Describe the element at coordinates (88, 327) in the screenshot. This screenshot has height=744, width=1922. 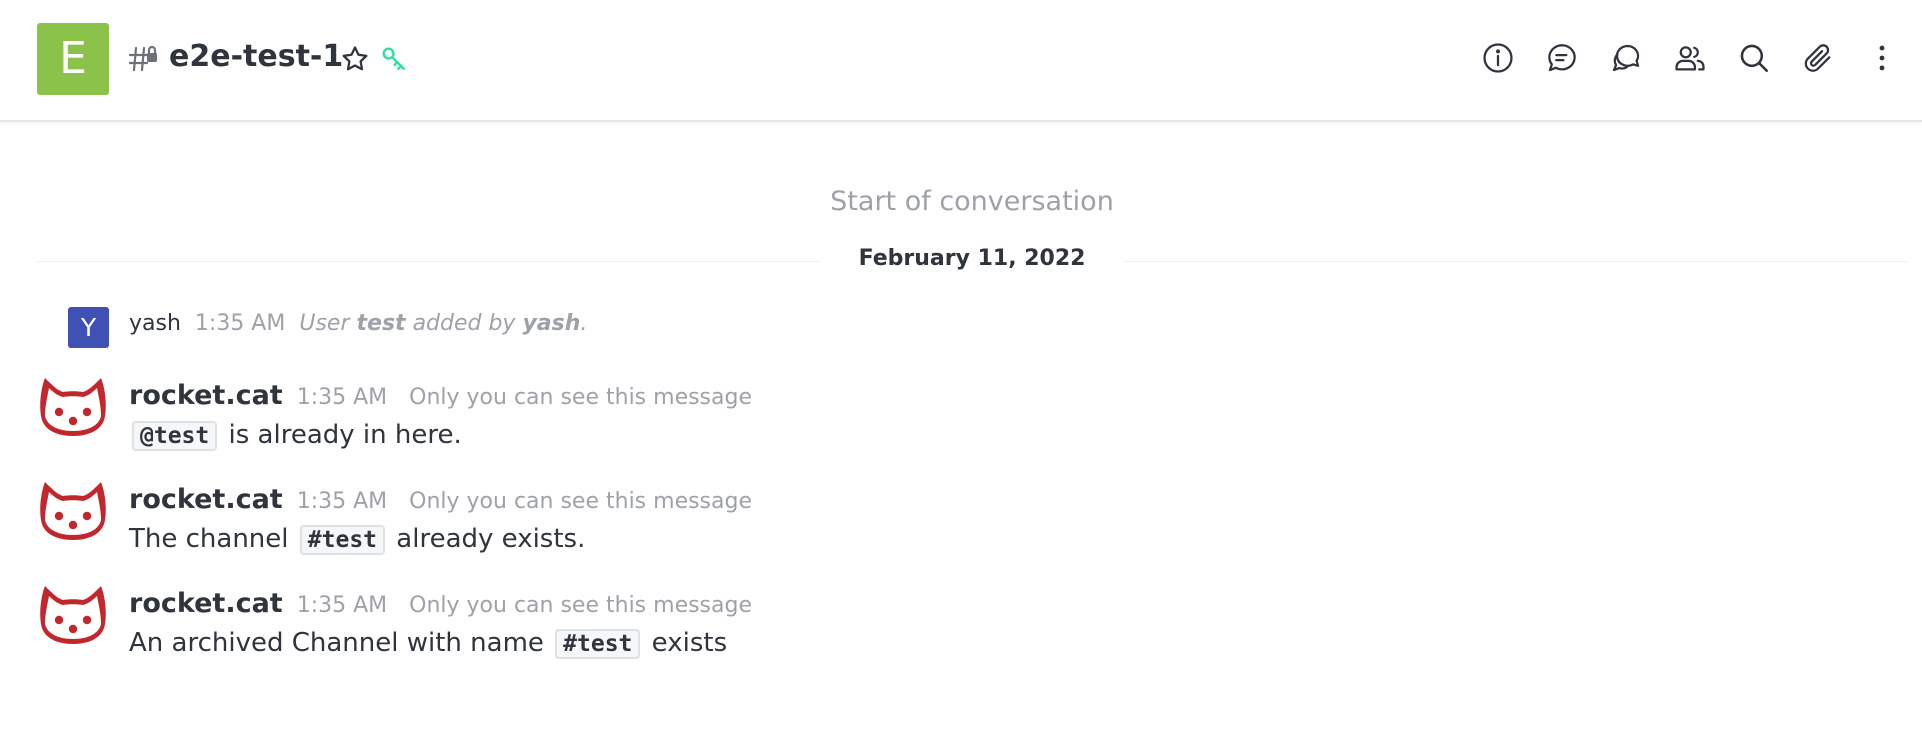
I see `avatar: Y` at that location.